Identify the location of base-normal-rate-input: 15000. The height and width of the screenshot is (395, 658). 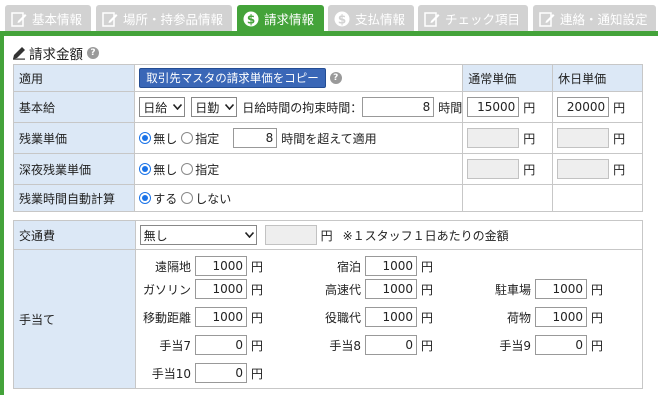
(493, 107).